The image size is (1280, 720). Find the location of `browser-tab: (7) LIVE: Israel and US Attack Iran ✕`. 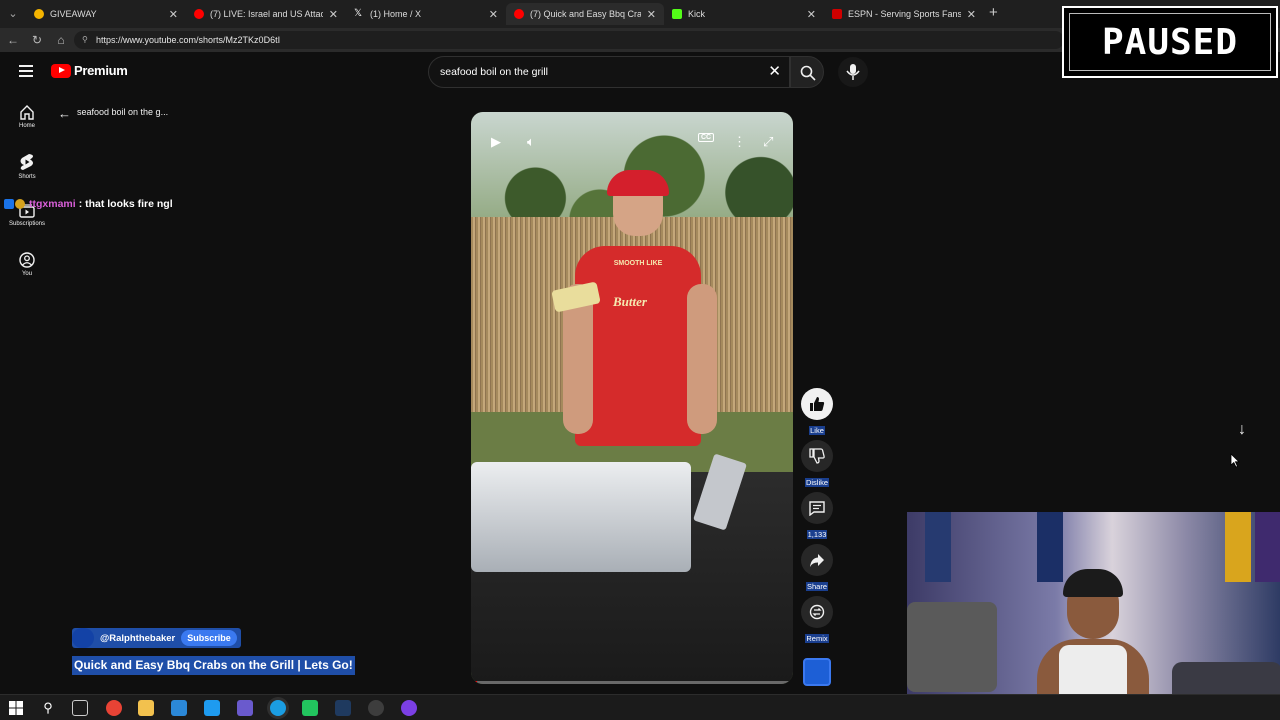

browser-tab: (7) LIVE: Israel and US Attack Iran ✕ is located at coordinates (266, 14).